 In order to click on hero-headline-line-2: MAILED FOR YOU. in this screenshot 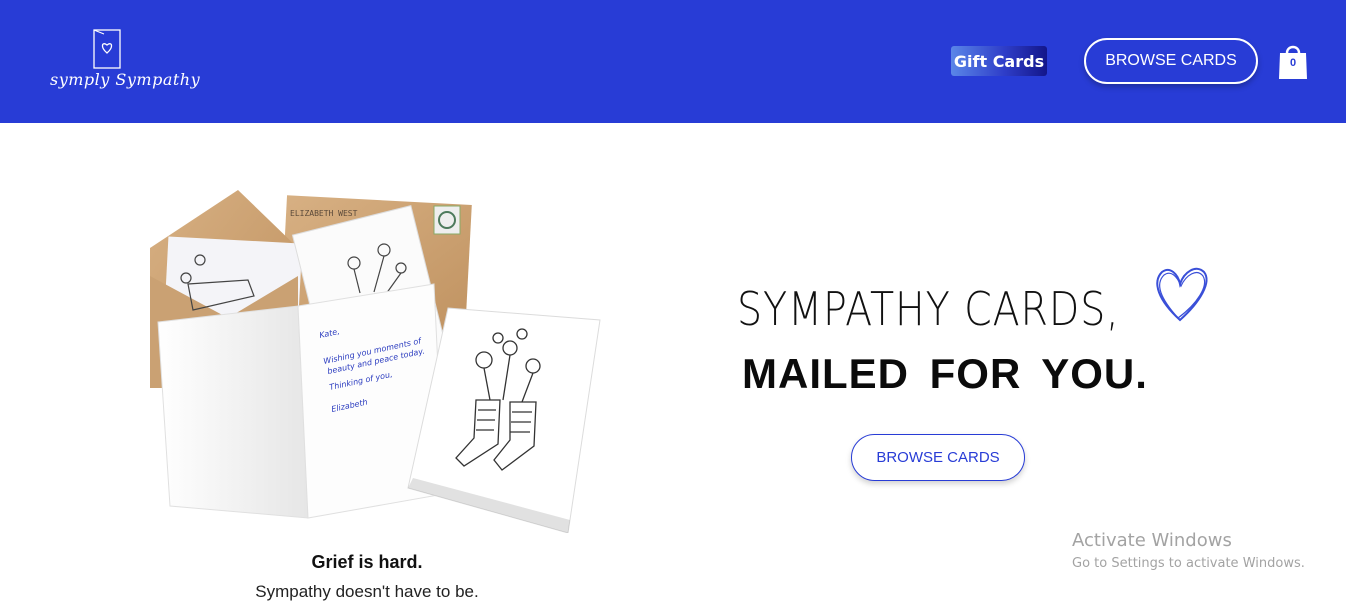, I will do `click(945, 373)`.